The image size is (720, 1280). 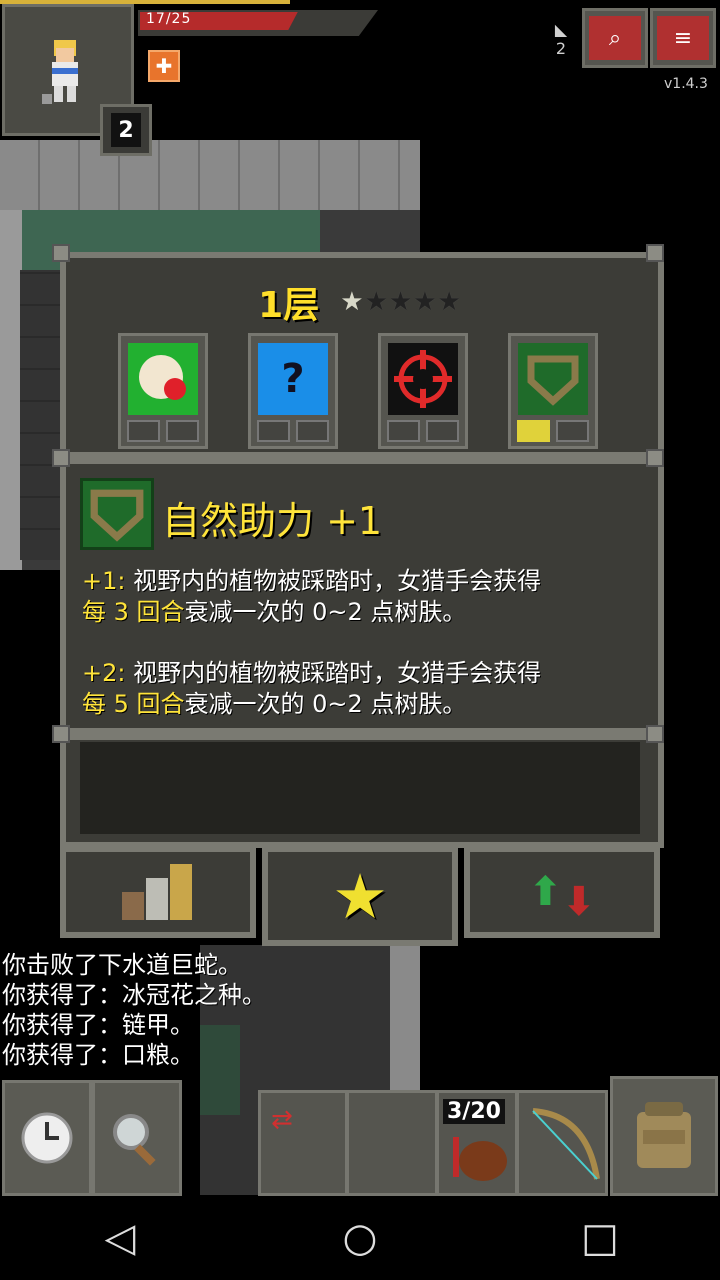 What do you see at coordinates (133, 612) in the screenshot?
I see `desc-highlight: 每 3 回合` at bounding box center [133, 612].